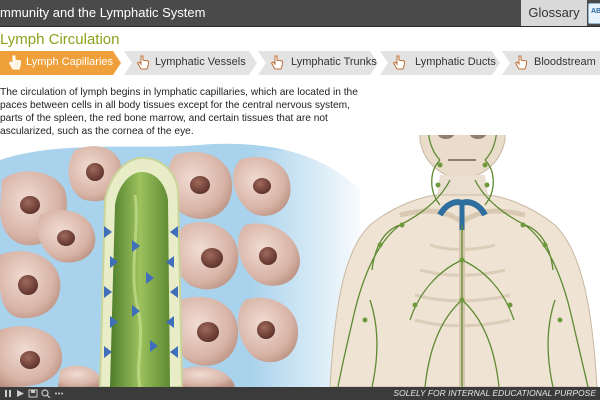 This screenshot has width=600, height=400. I want to click on zoom-icon, so click(46, 393).